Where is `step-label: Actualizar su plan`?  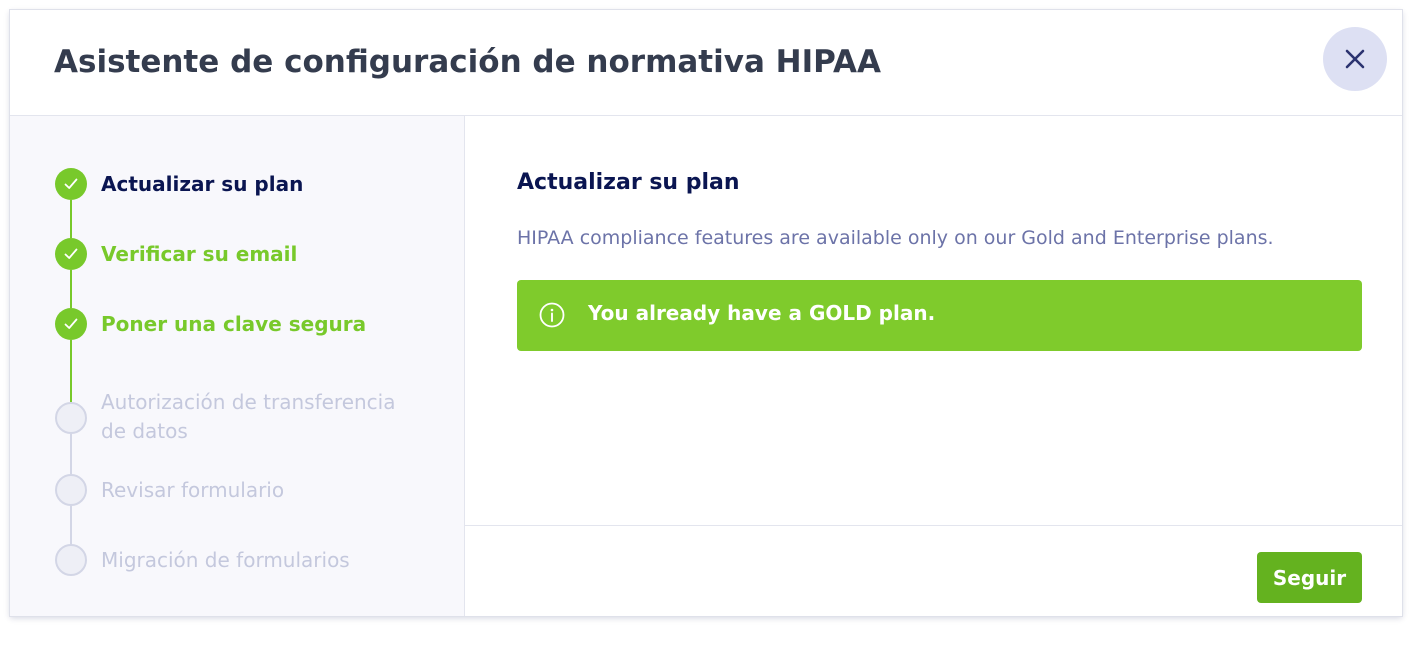
step-label: Actualizar su plan is located at coordinates (202, 184).